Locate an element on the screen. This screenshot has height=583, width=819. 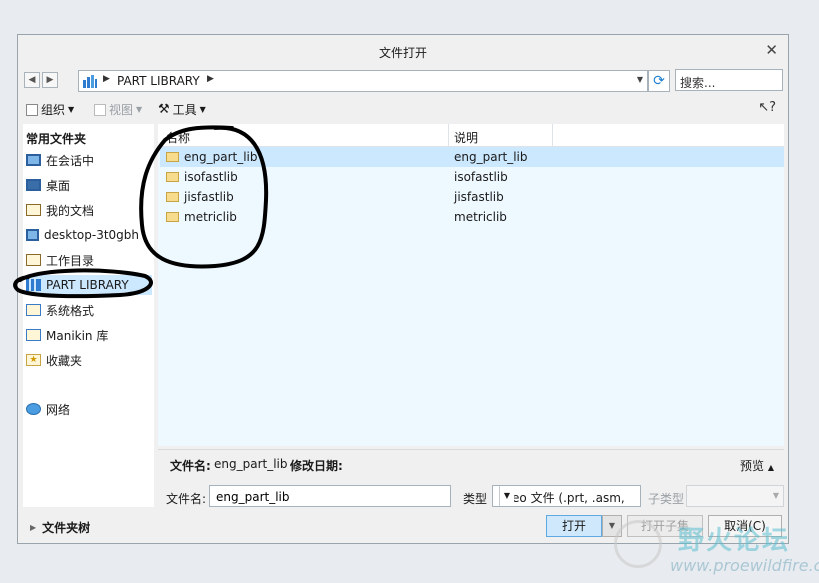
list-item: eng_part_lib eng_part_lib is located at coordinates (472, 157).